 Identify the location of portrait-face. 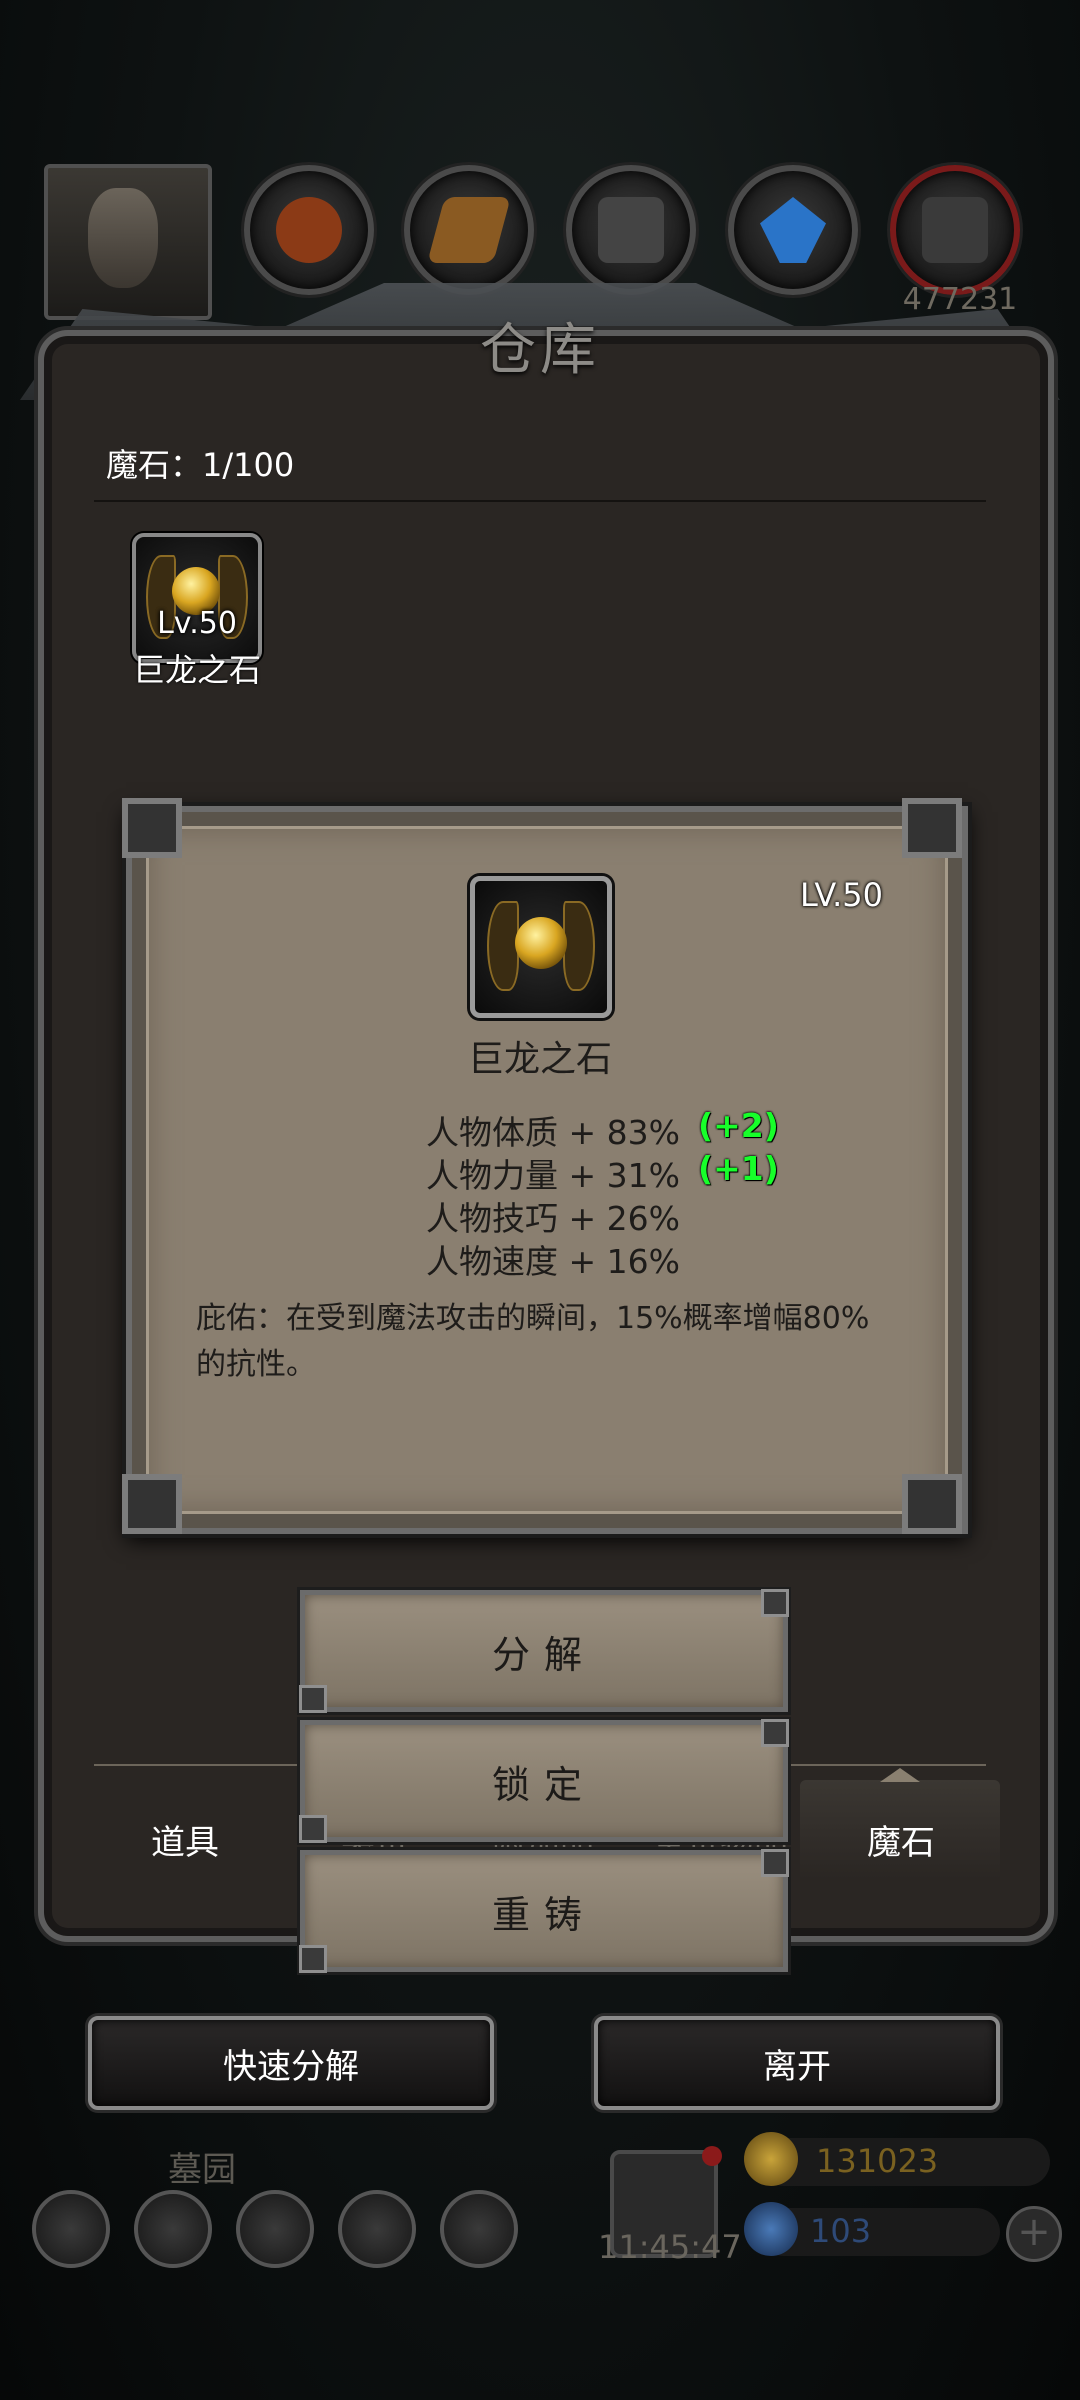
(123, 238).